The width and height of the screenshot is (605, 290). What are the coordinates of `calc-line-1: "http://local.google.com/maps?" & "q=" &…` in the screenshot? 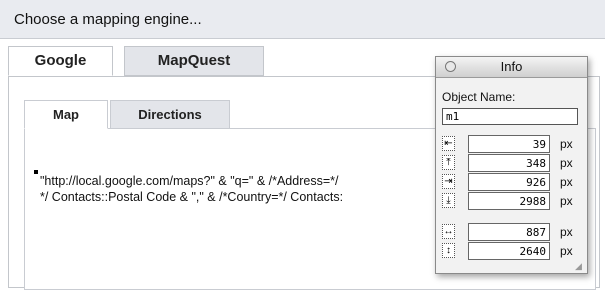 It's located at (189, 181).